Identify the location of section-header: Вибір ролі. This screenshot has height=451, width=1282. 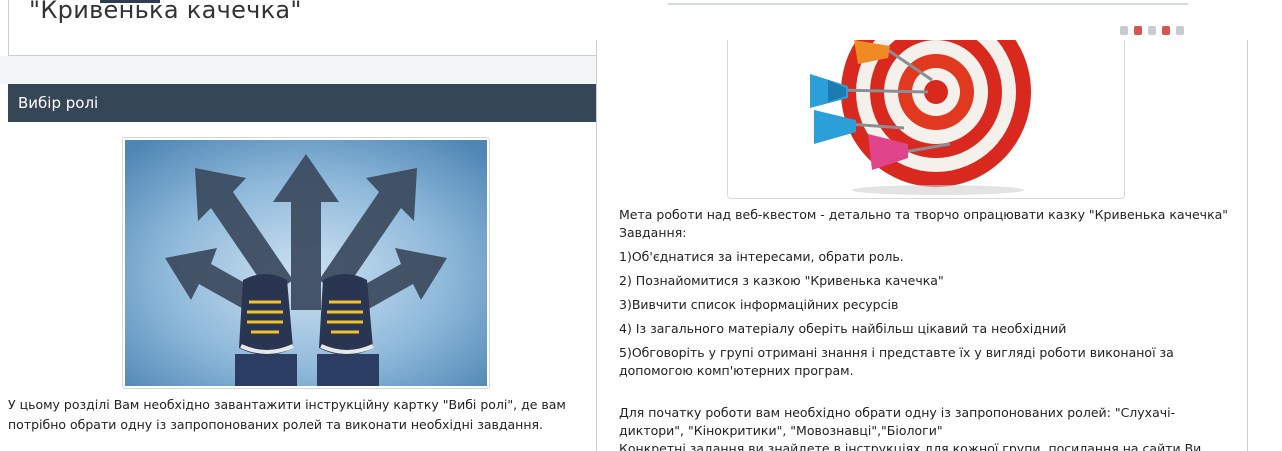
(302, 103).